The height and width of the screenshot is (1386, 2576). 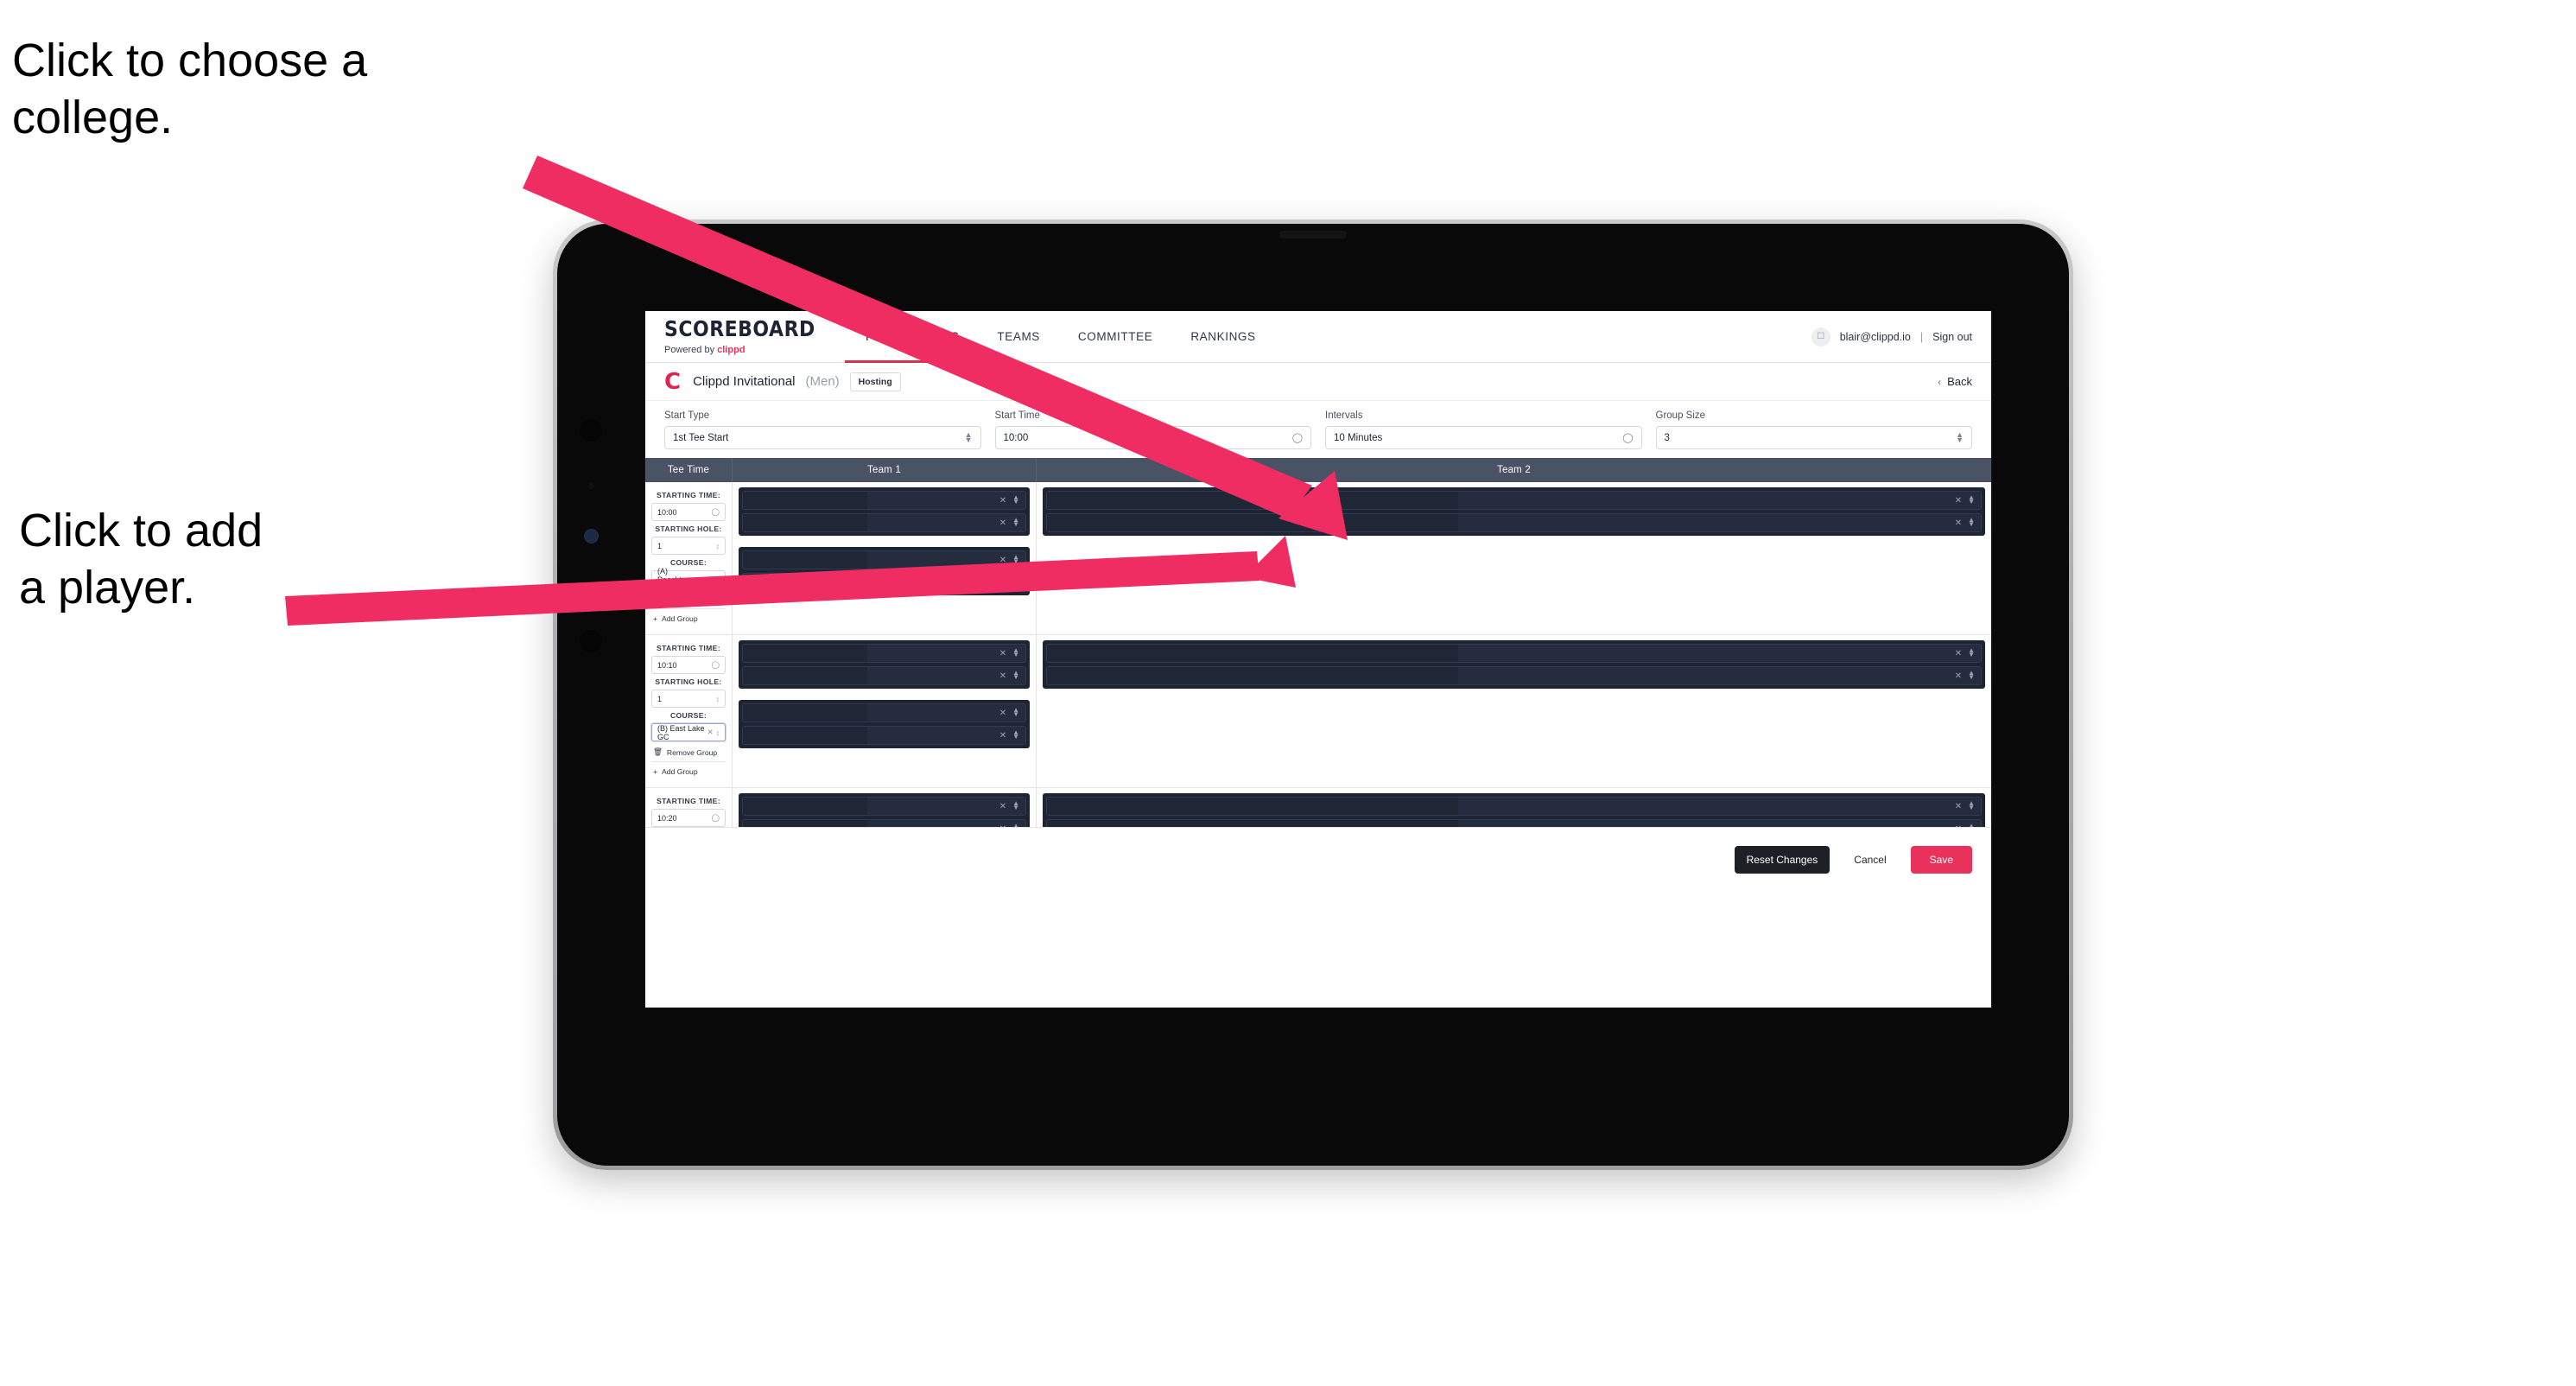 I want to click on team2-cell: ✕ ▲▼ ✕ ▲▼, so click(x=1514, y=807).